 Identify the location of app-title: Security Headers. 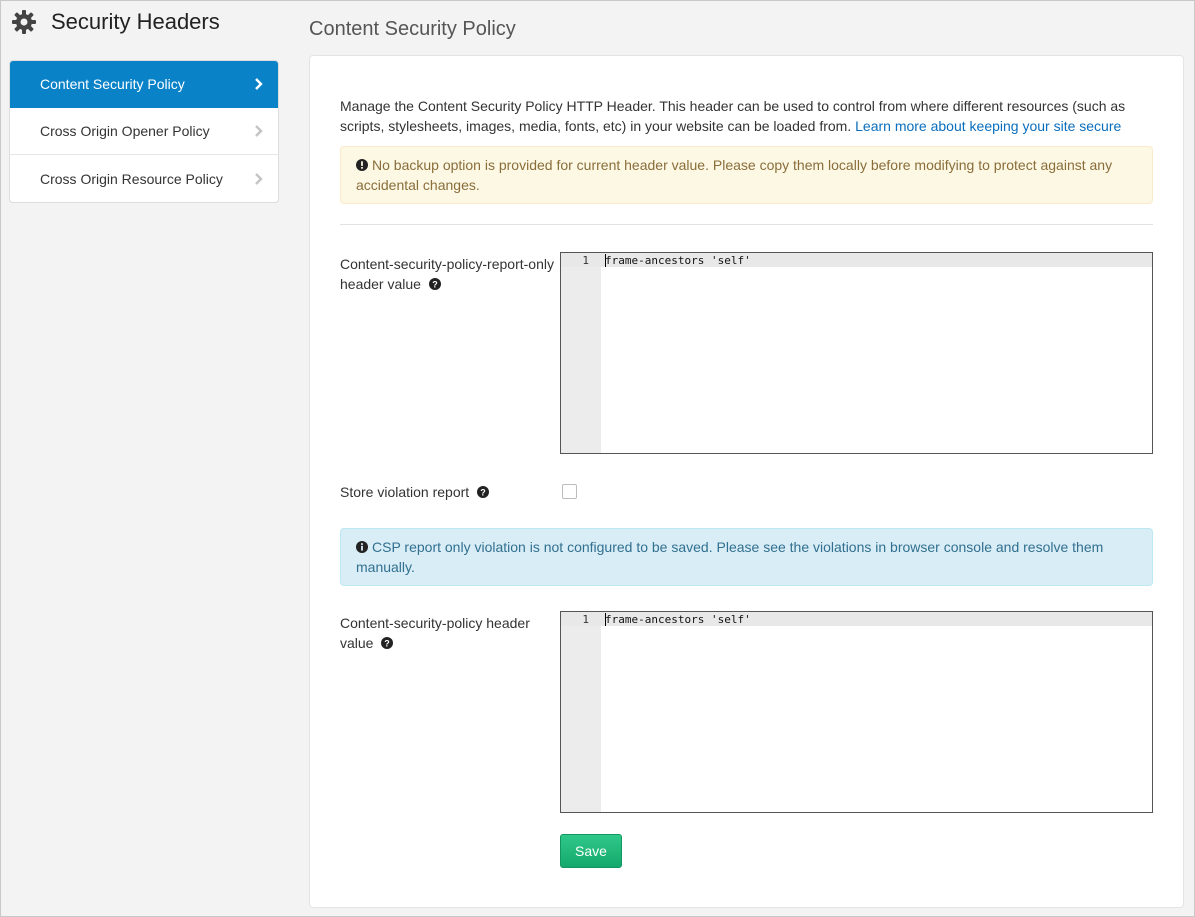
(135, 21).